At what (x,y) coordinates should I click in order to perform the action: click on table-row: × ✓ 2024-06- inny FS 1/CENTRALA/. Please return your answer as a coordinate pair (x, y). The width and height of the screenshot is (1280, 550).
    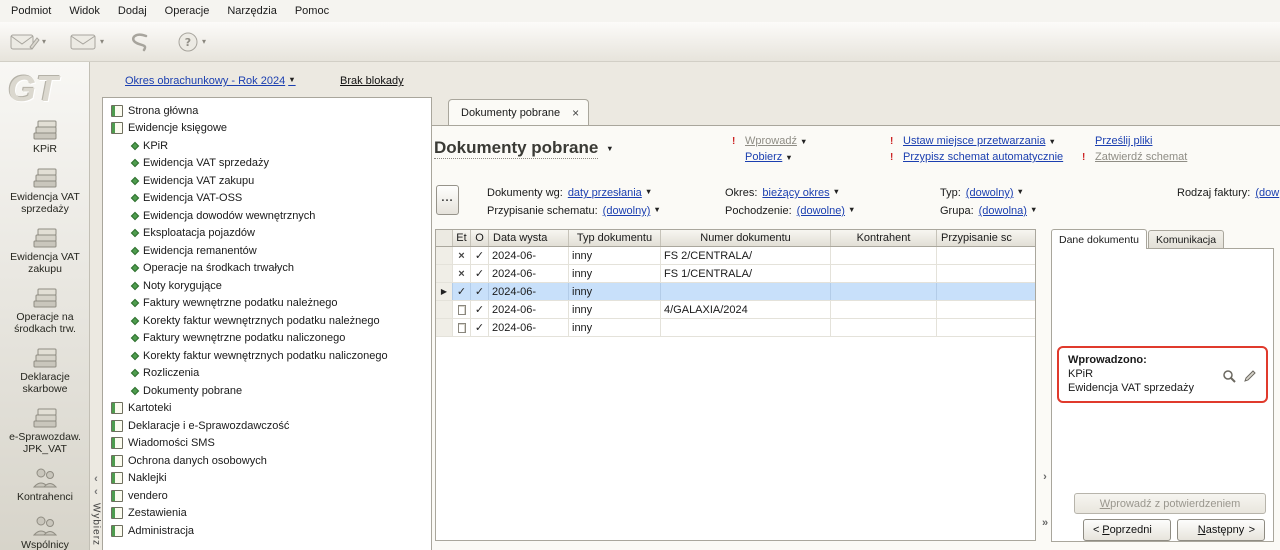
    Looking at the image, I should click on (735, 274).